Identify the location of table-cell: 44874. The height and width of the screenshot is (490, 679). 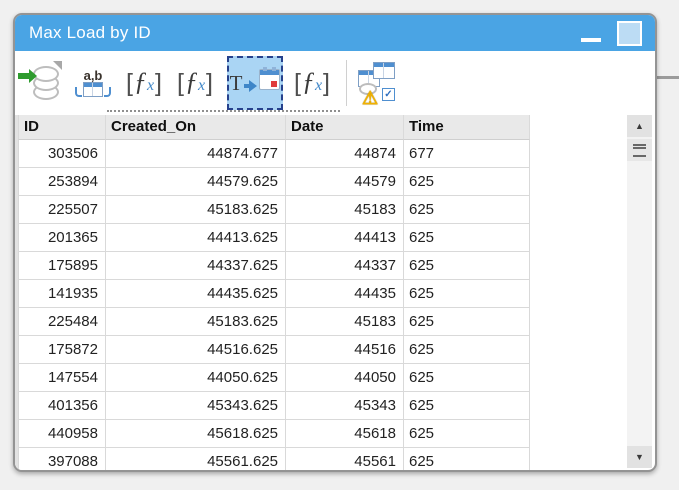
(345, 154).